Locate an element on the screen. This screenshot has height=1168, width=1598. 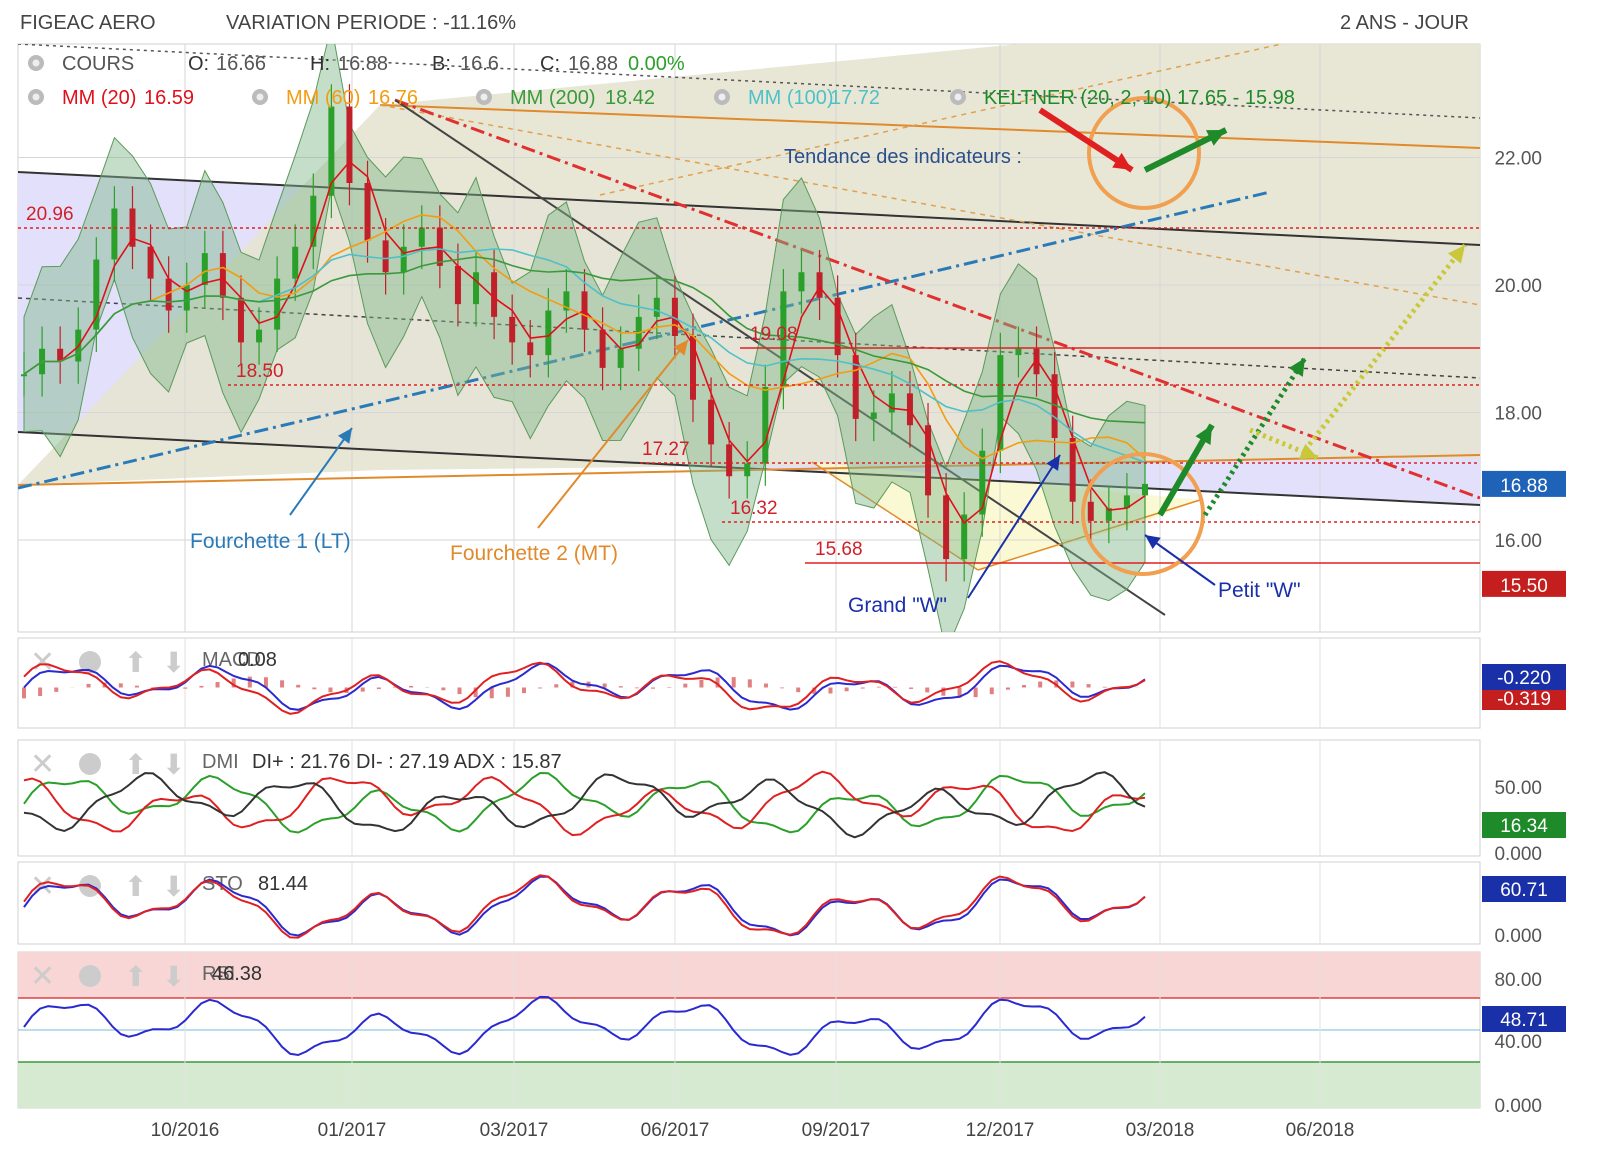
mm-value: 18.42 is located at coordinates (630, 98).